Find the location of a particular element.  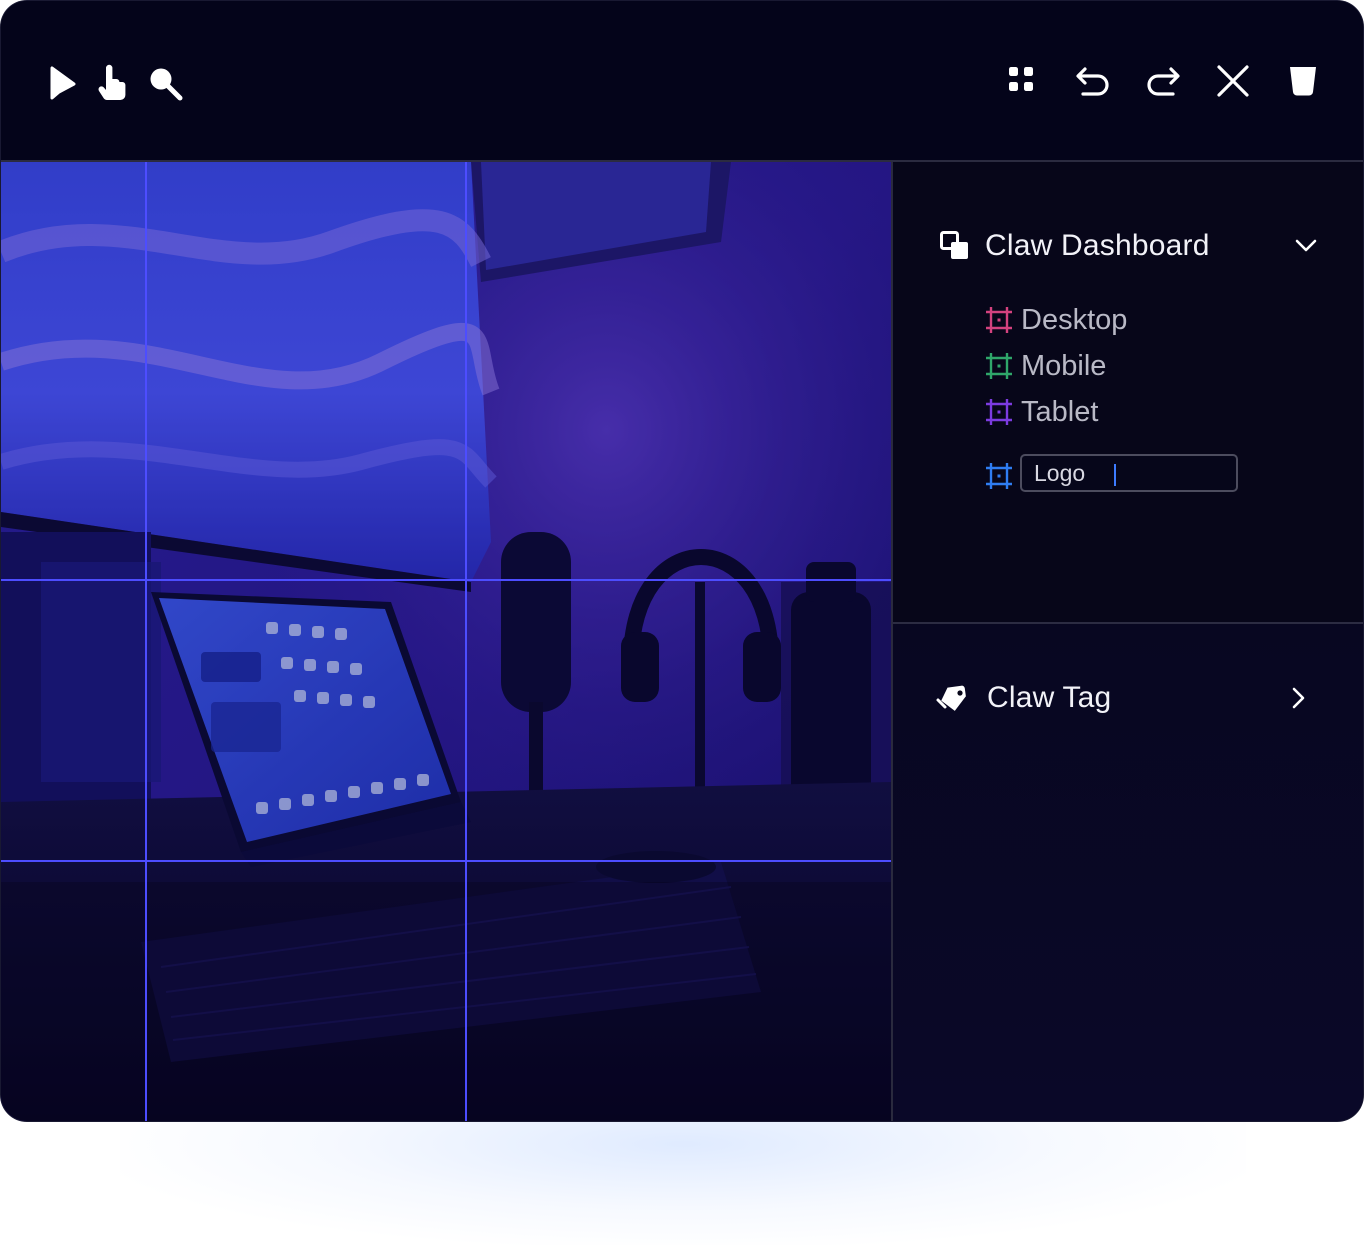

chevron-down-icon is located at coordinates (1306, 246).